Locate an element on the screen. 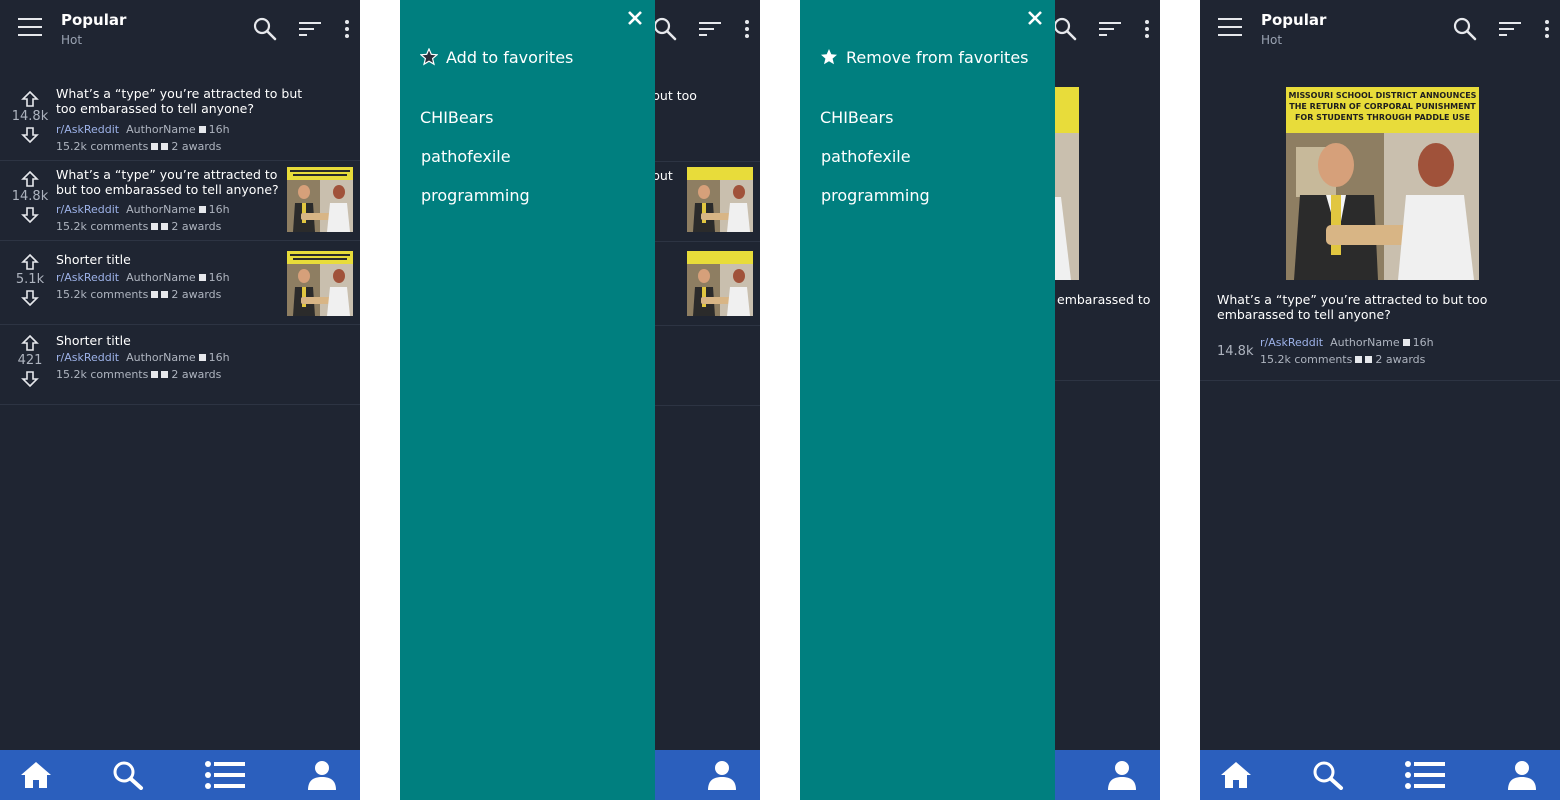 Image resolution: width=1560 pixels, height=800 pixels. divider is located at coordinates (1380, 380).